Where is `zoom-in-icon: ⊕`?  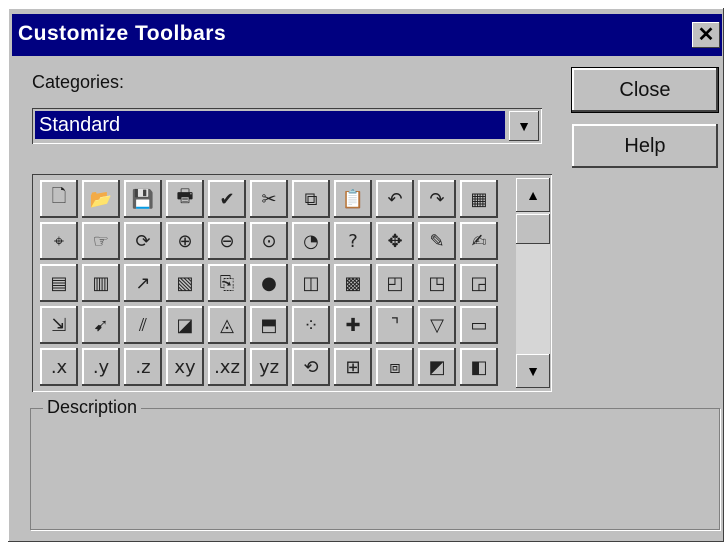
zoom-in-icon: ⊕ is located at coordinates (185, 241).